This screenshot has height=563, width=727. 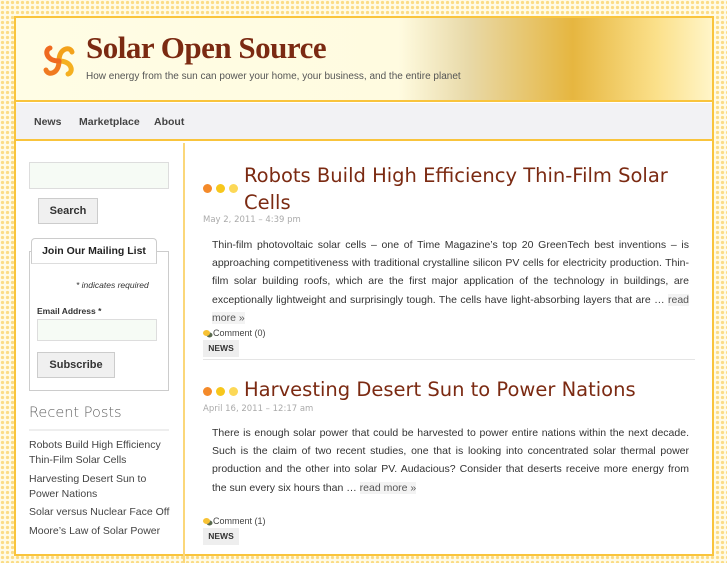 I want to click on comments-link: Comment (1), so click(x=234, y=521).